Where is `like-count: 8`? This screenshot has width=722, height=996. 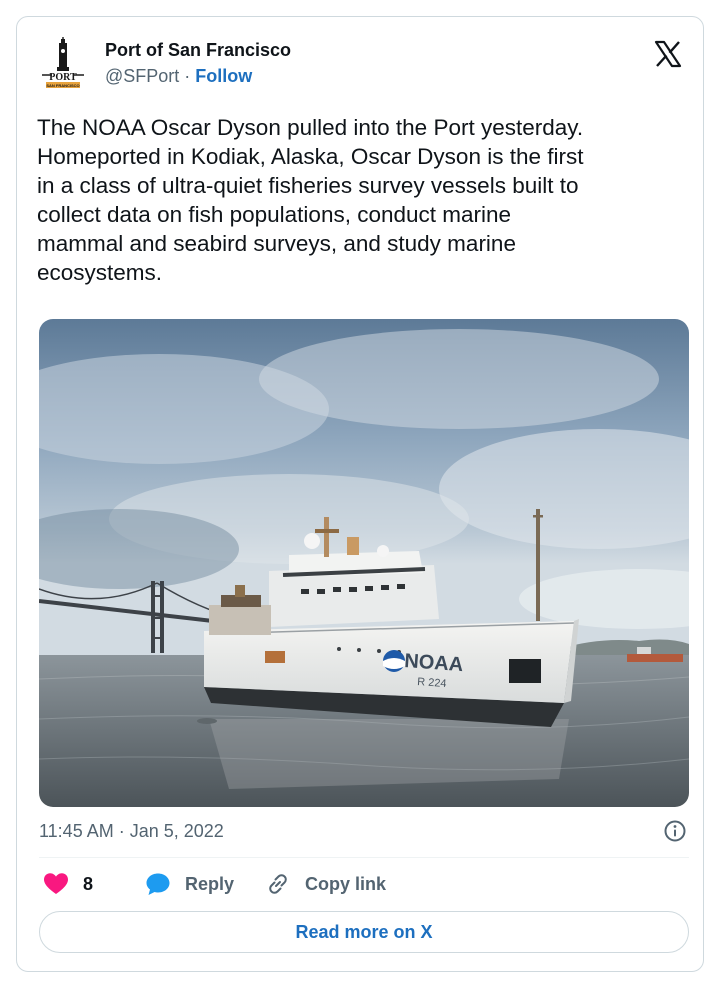 like-count: 8 is located at coordinates (88, 883).